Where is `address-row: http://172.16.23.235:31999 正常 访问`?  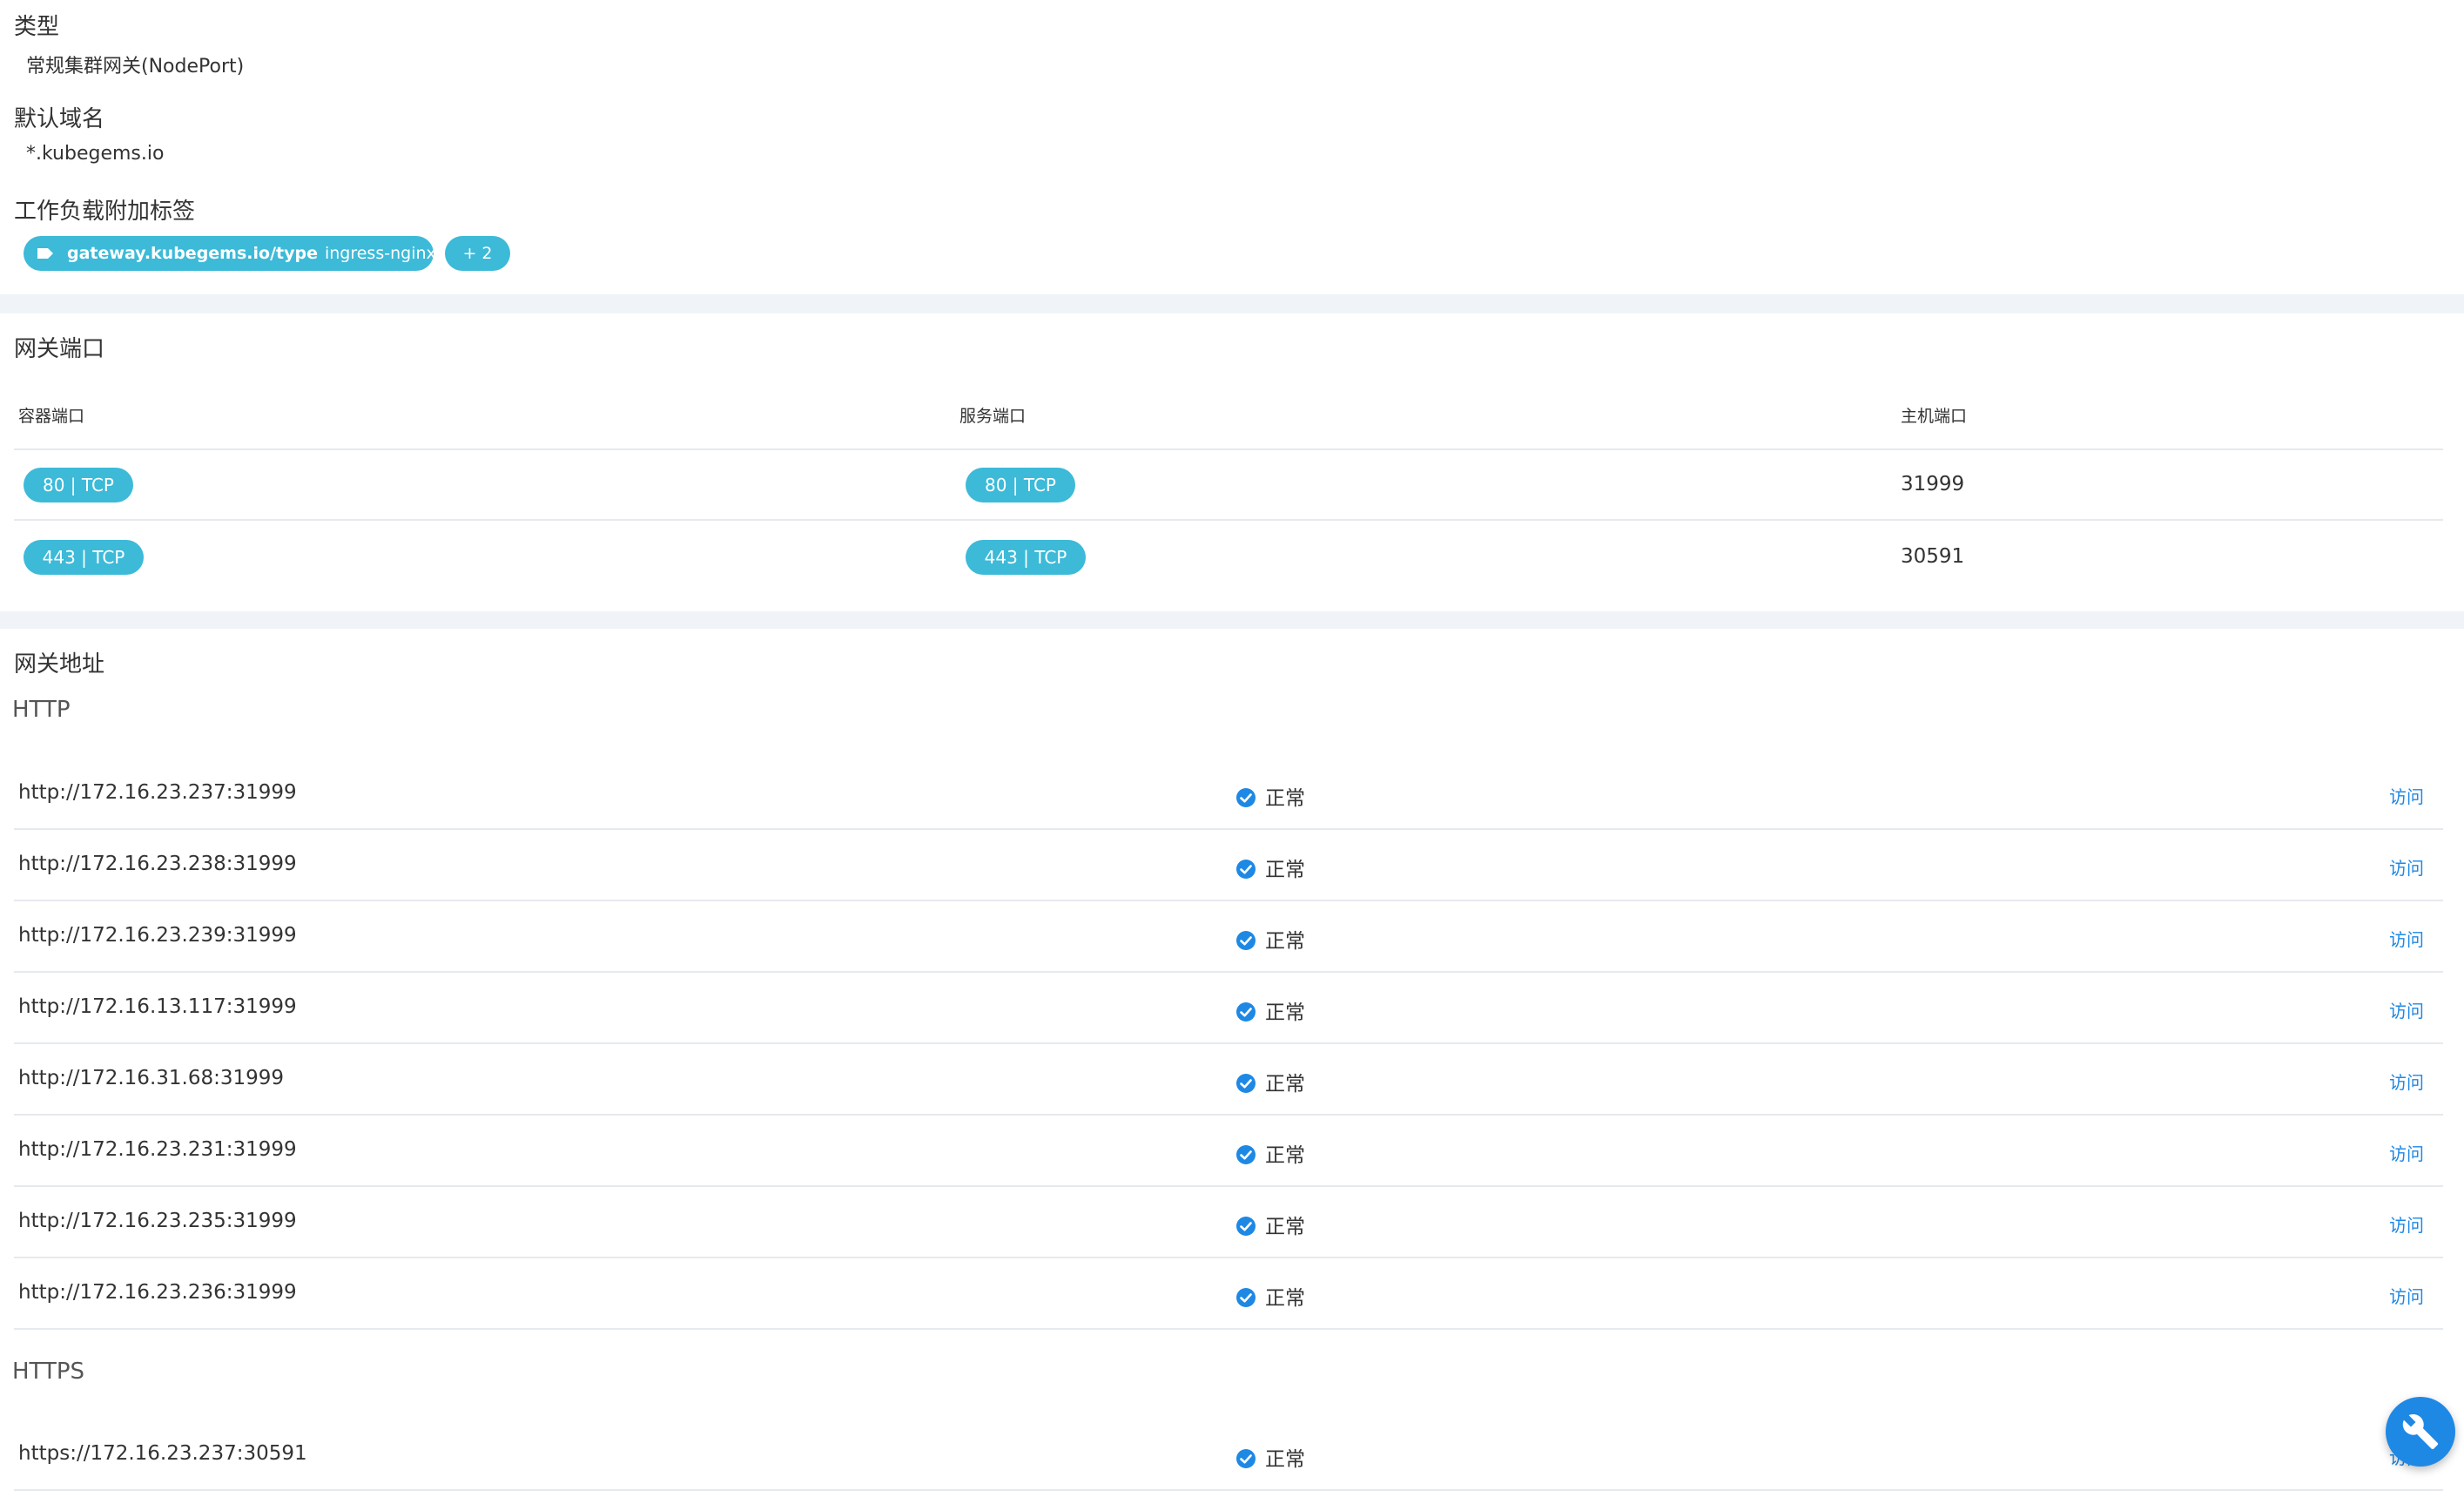 address-row: http://172.16.23.235:31999 正常 访问 is located at coordinates (1228, 1222).